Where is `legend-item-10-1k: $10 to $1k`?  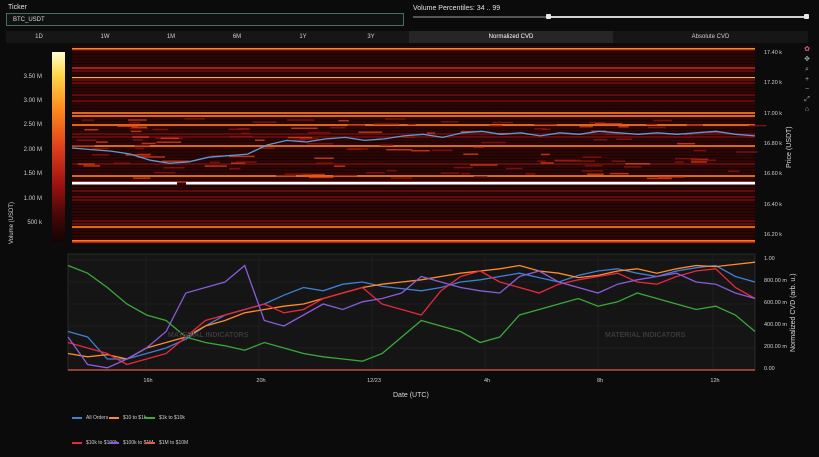
legend-item-10-1k: $10 to $1k is located at coordinates (127, 418).